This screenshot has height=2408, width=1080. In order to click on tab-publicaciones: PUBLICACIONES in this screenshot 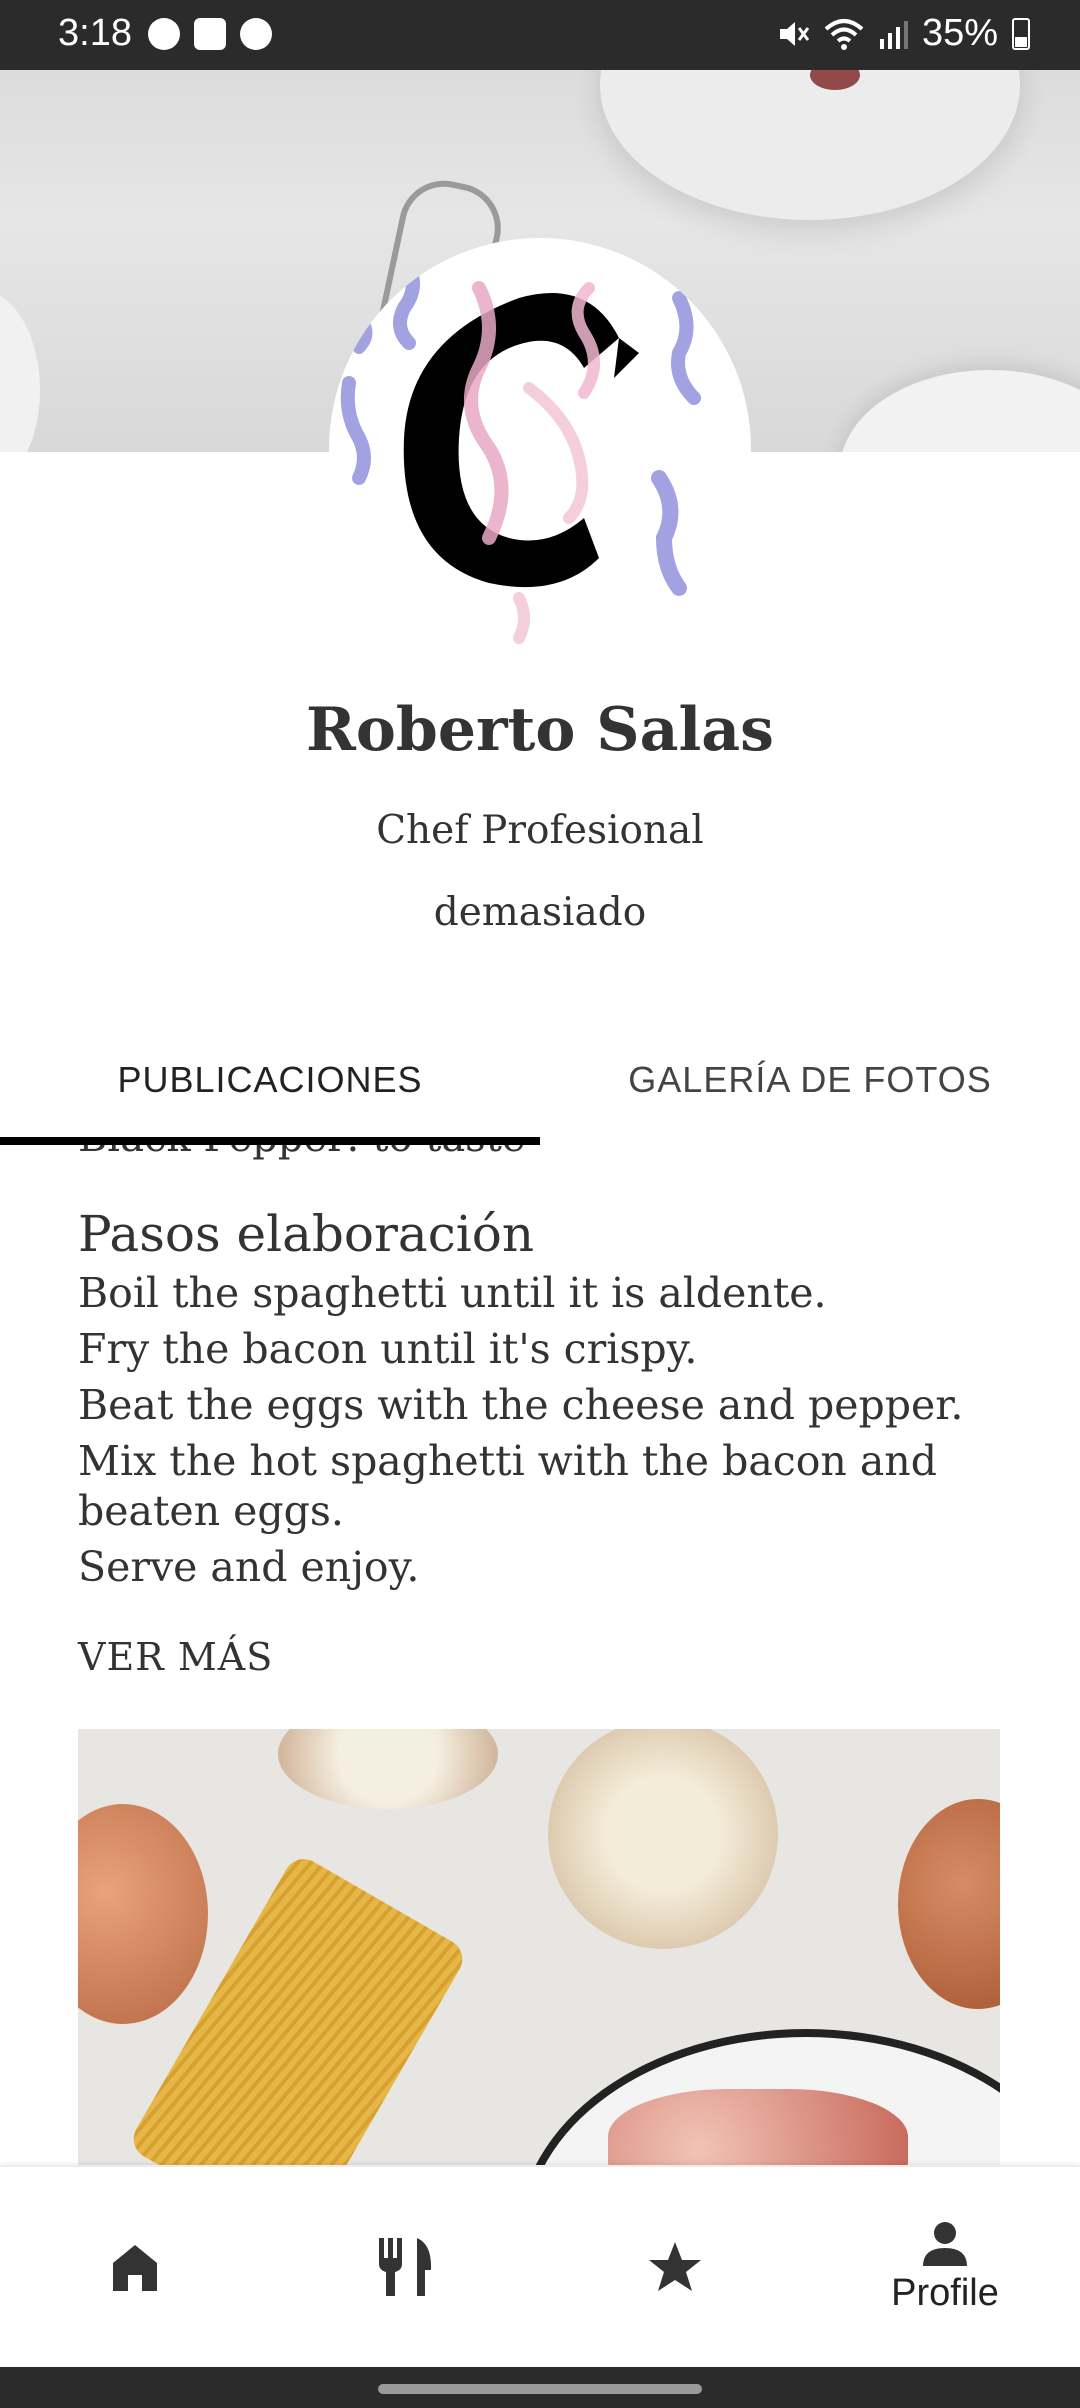, I will do `click(270, 1090)`.